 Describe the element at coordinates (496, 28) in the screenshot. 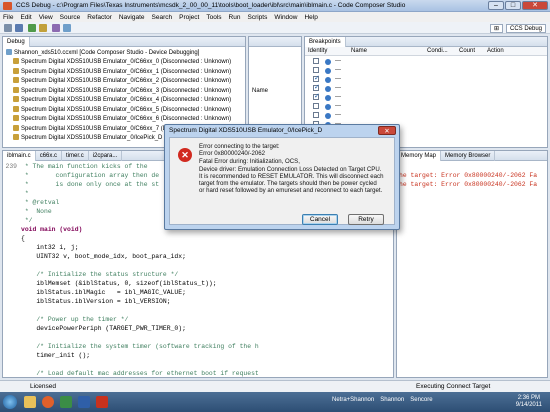

I see `open-perspective-button: ⊞` at that location.